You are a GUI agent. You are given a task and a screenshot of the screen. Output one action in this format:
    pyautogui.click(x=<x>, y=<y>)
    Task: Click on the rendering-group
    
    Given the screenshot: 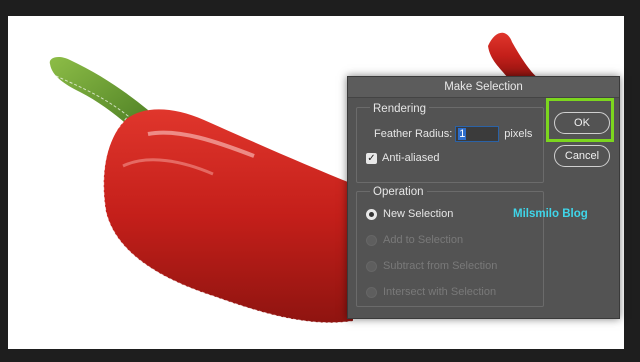 What is the action you would take?
    pyautogui.click(x=450, y=145)
    